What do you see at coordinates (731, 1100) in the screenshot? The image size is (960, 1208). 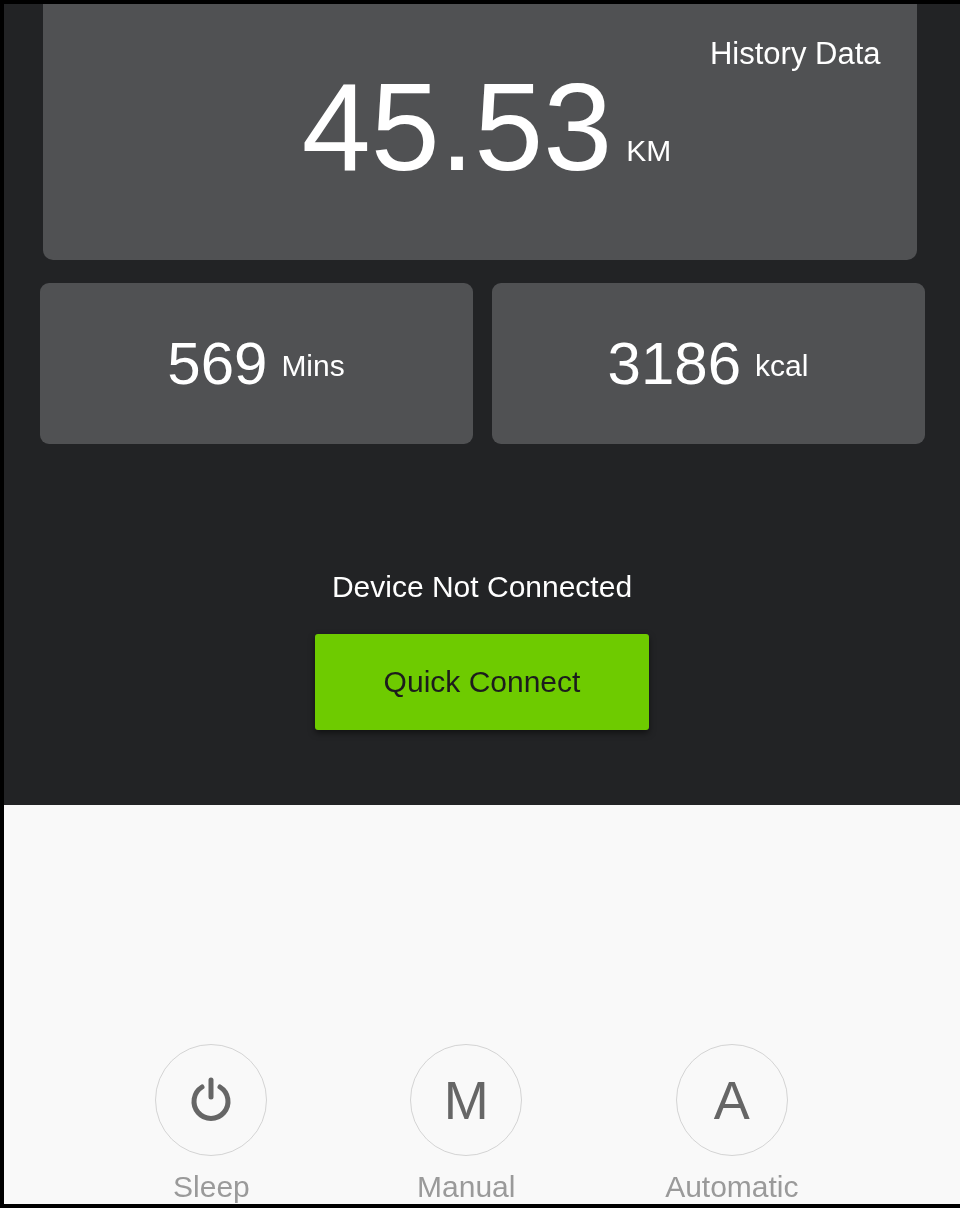 I see `mode-button: A` at bounding box center [731, 1100].